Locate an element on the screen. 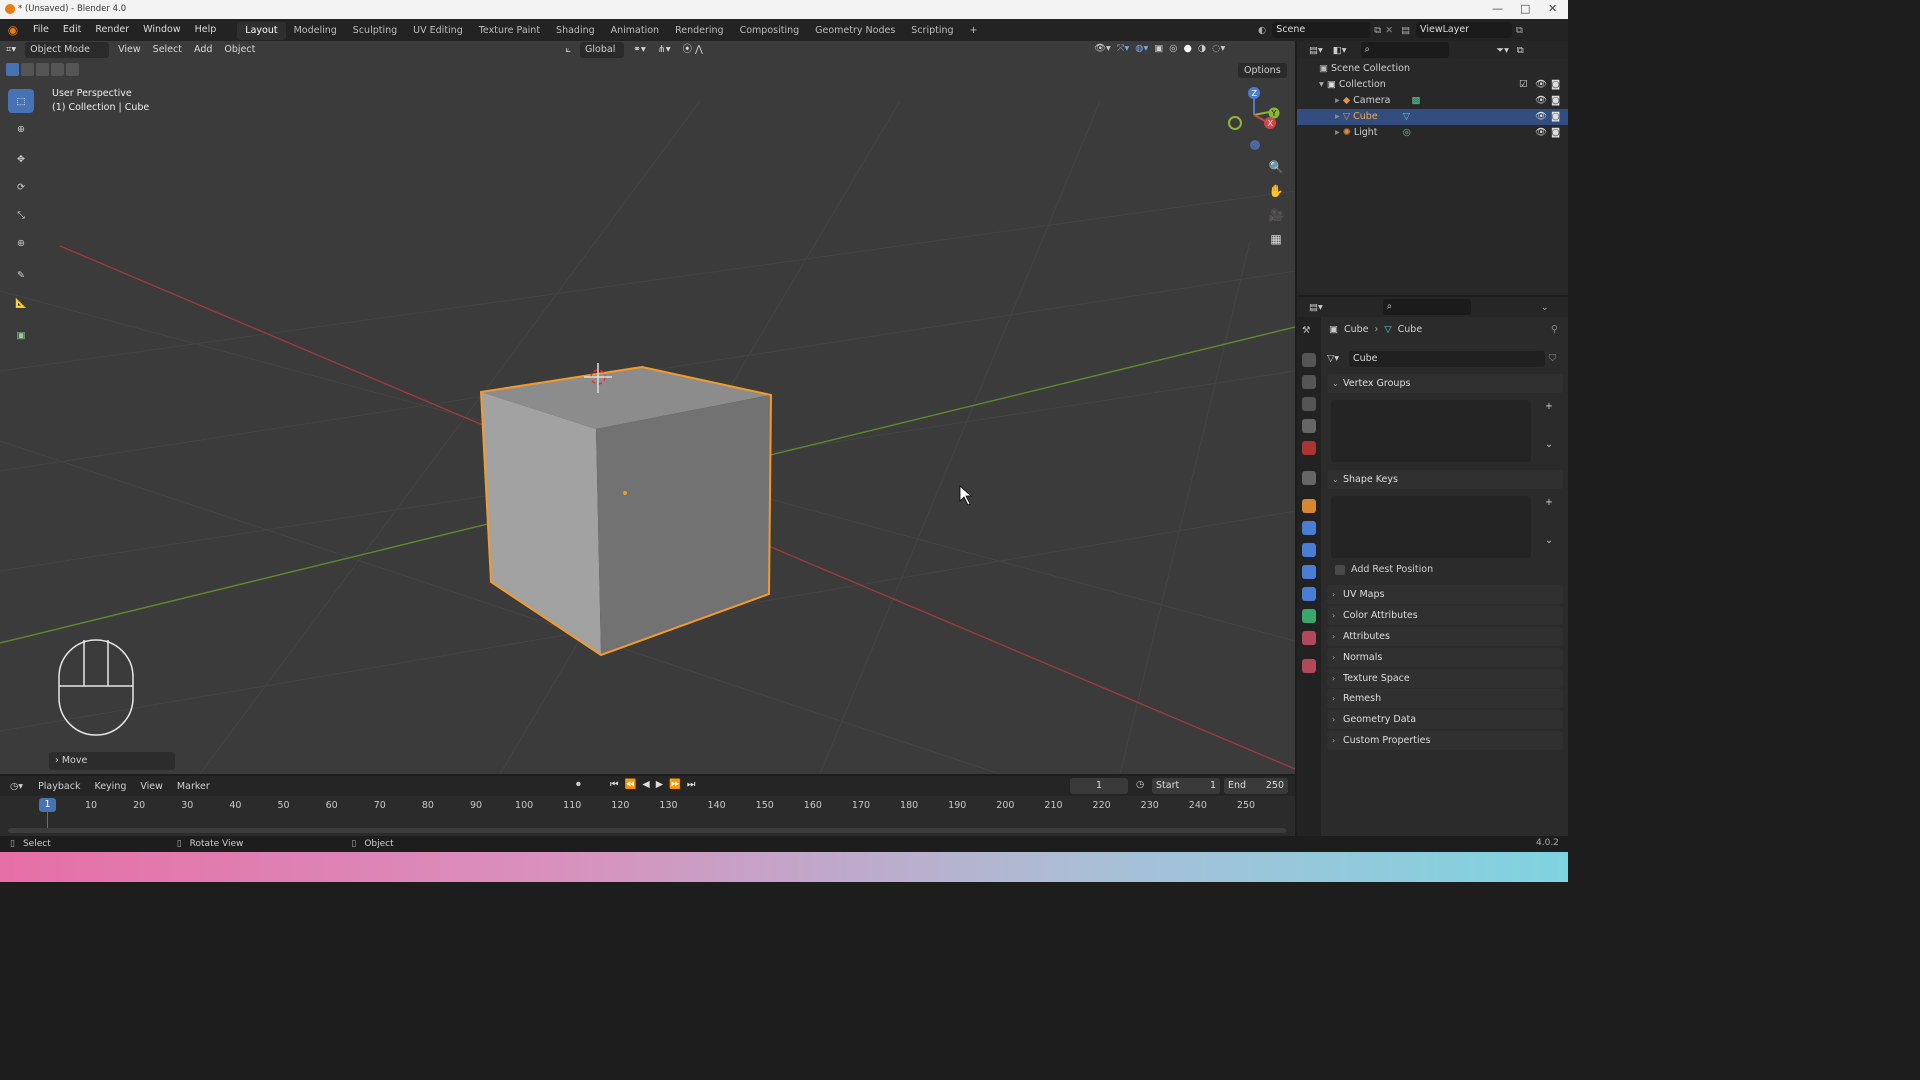 Image resolution: width=1920 pixels, height=1080 pixels. tool-tab-icon: ⚒ is located at coordinates (1309, 332).